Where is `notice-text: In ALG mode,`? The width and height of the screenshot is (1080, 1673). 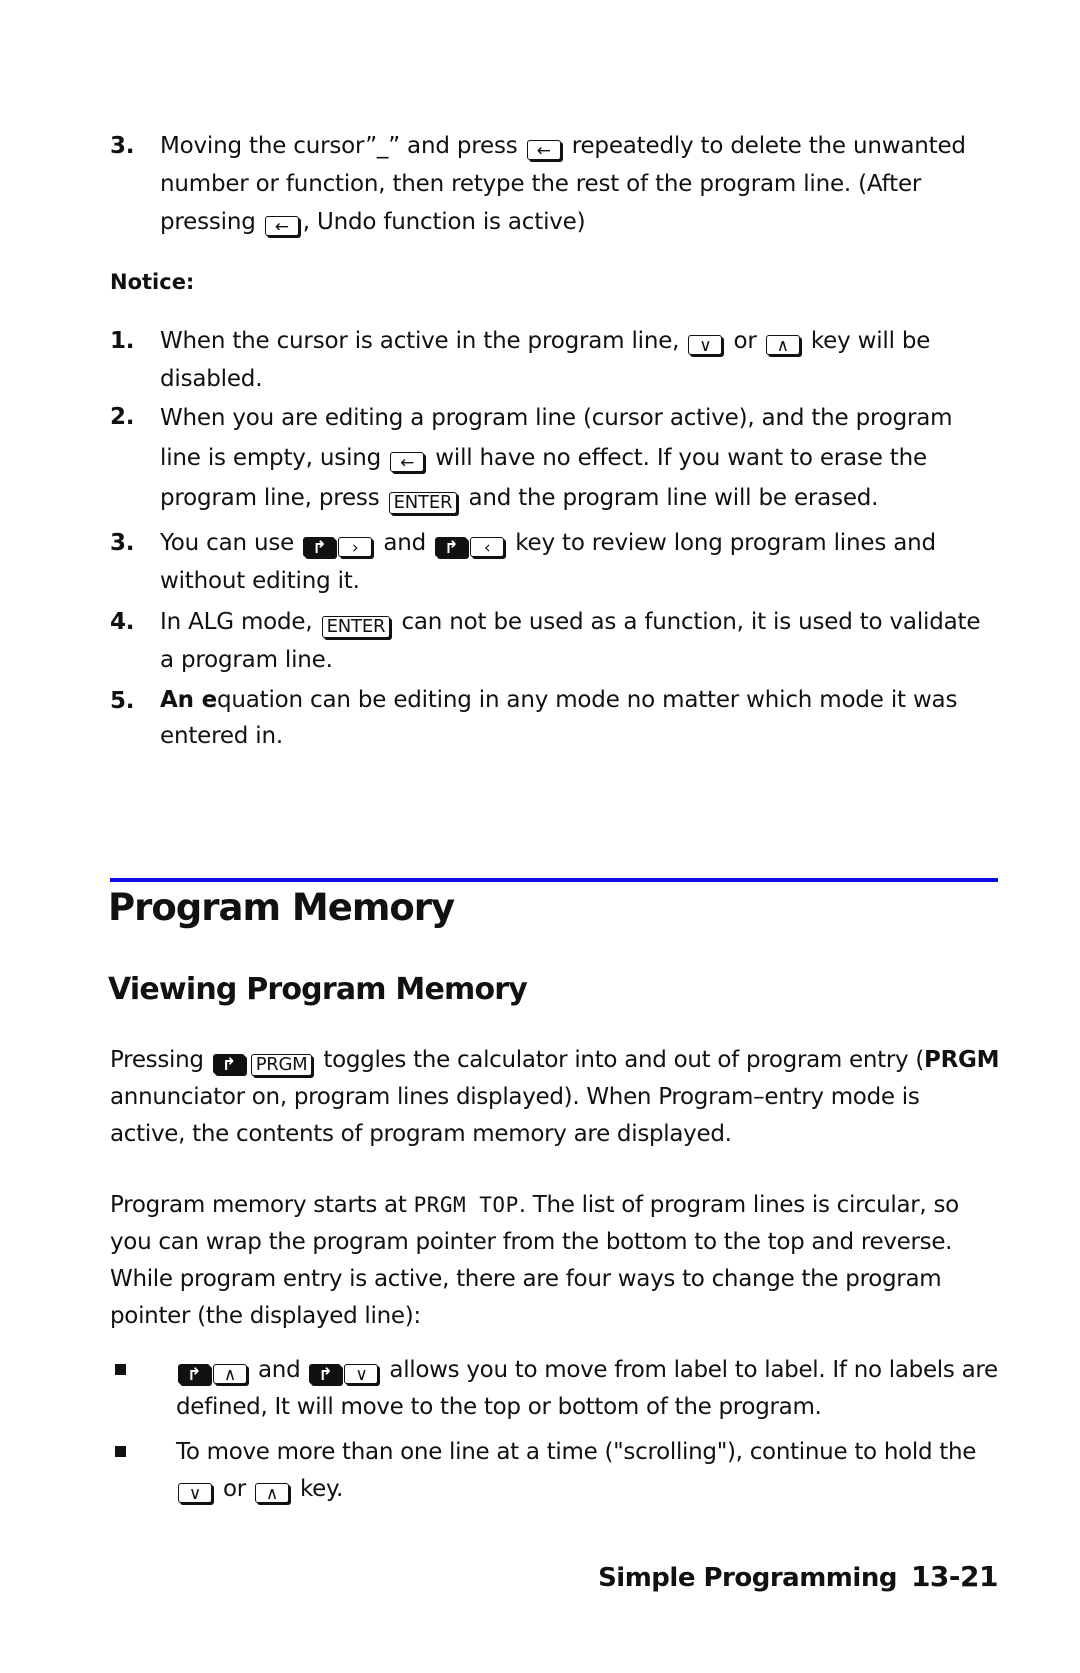
notice-text: In ALG mode, is located at coordinates (240, 622).